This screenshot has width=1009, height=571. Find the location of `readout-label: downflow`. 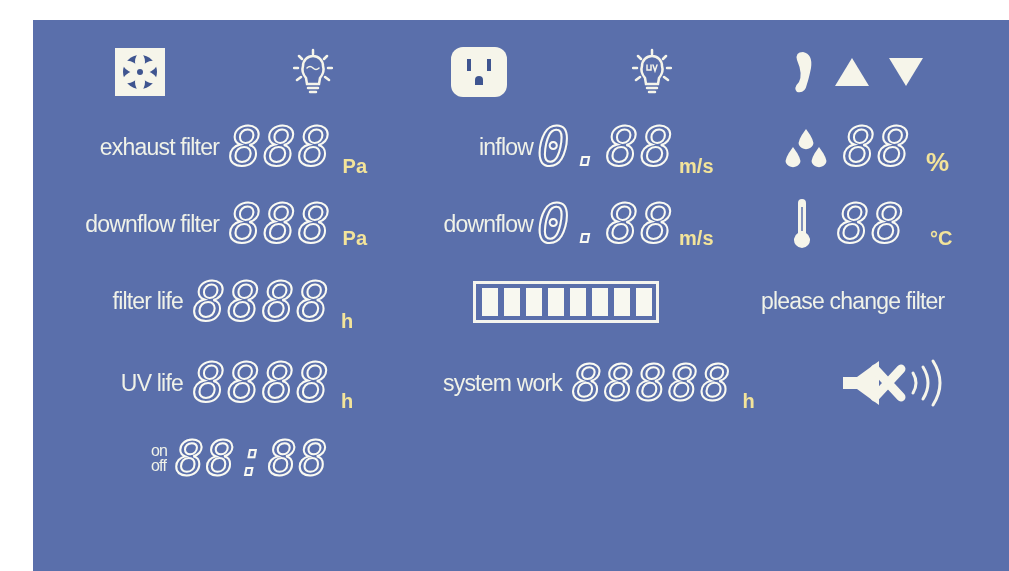

readout-label: downflow is located at coordinates (488, 224).